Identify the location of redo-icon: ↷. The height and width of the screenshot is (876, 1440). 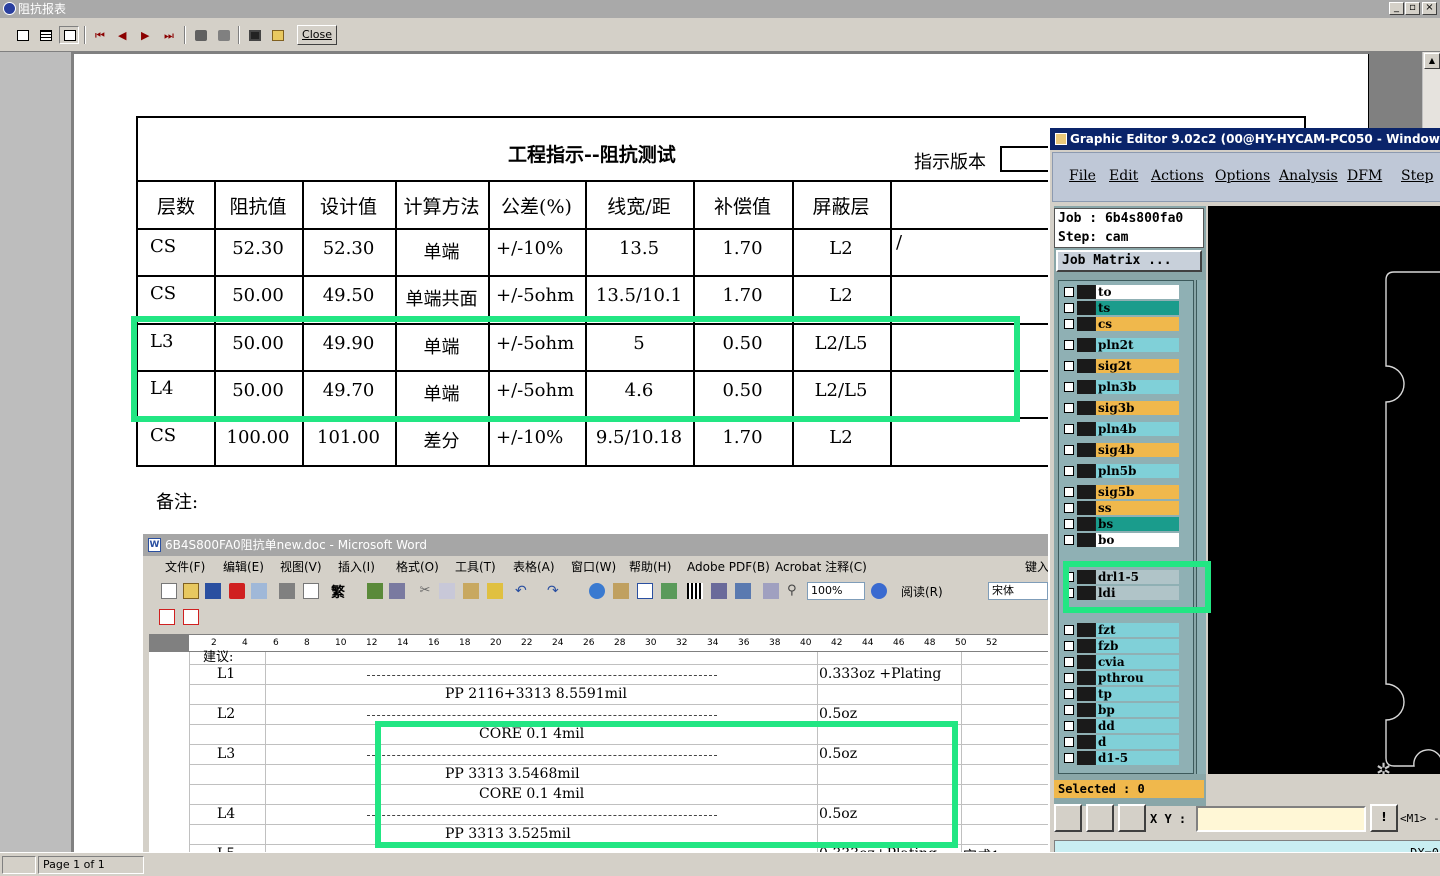
(555, 591).